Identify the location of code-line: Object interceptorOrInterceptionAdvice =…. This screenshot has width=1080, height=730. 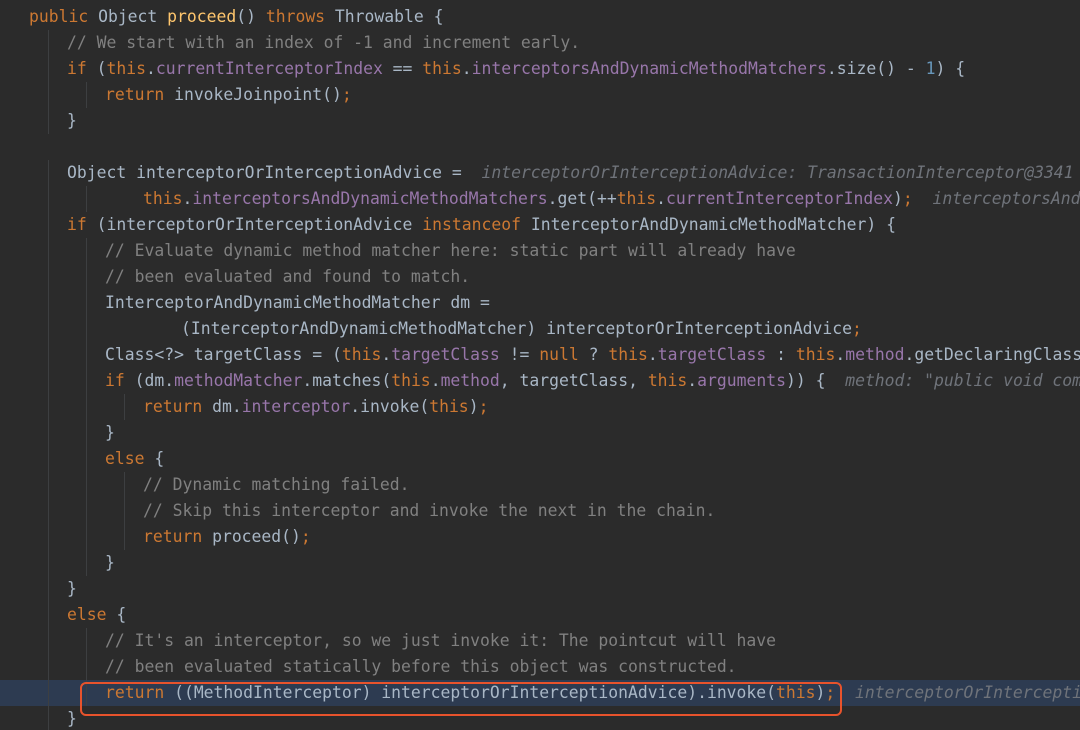
(540, 173).